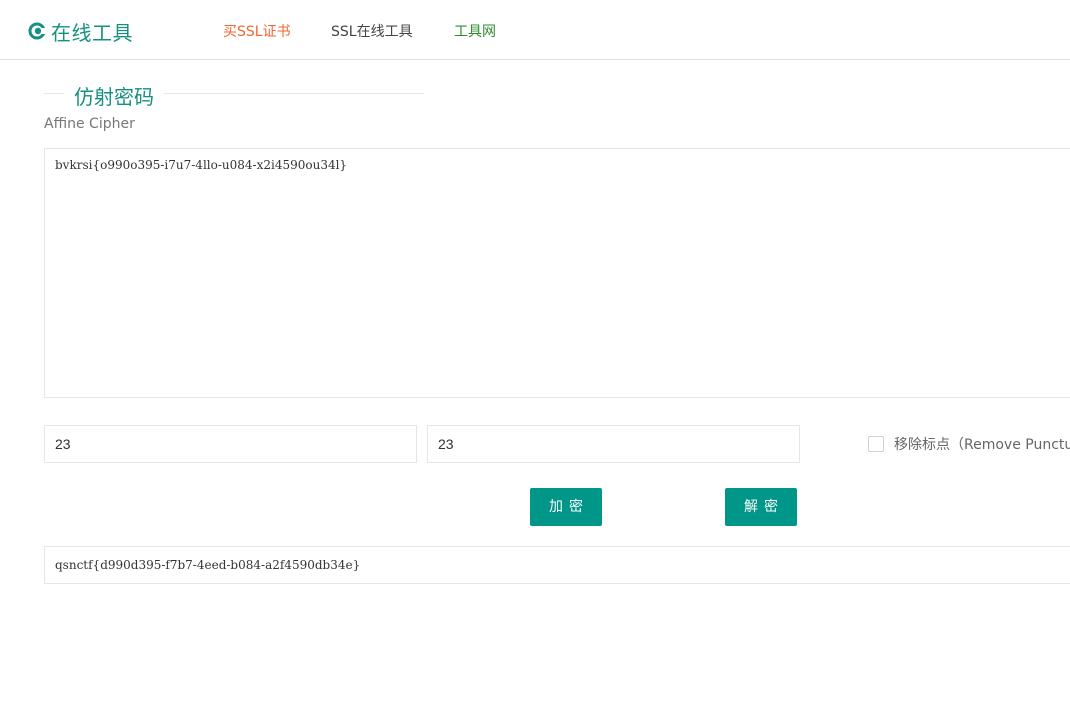  I want to click on nav-tools-net: 工具网, so click(475, 31).